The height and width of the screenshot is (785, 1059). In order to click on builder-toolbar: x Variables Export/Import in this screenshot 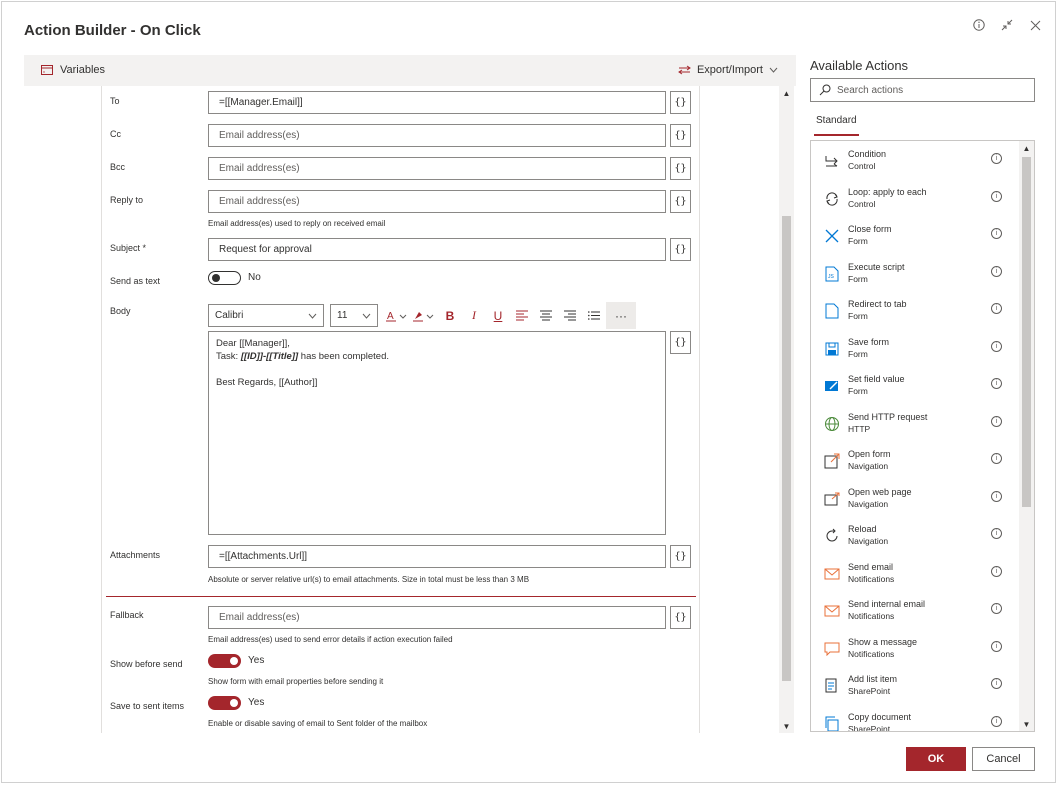, I will do `click(410, 70)`.